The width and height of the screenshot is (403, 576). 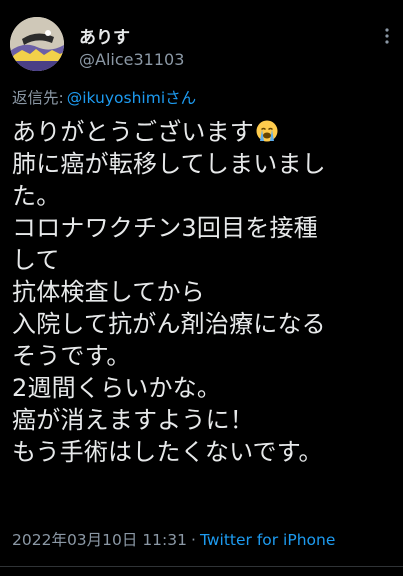 I want to click on tweet-timestamp: 2022年03月10日 11:31, so click(x=99, y=540).